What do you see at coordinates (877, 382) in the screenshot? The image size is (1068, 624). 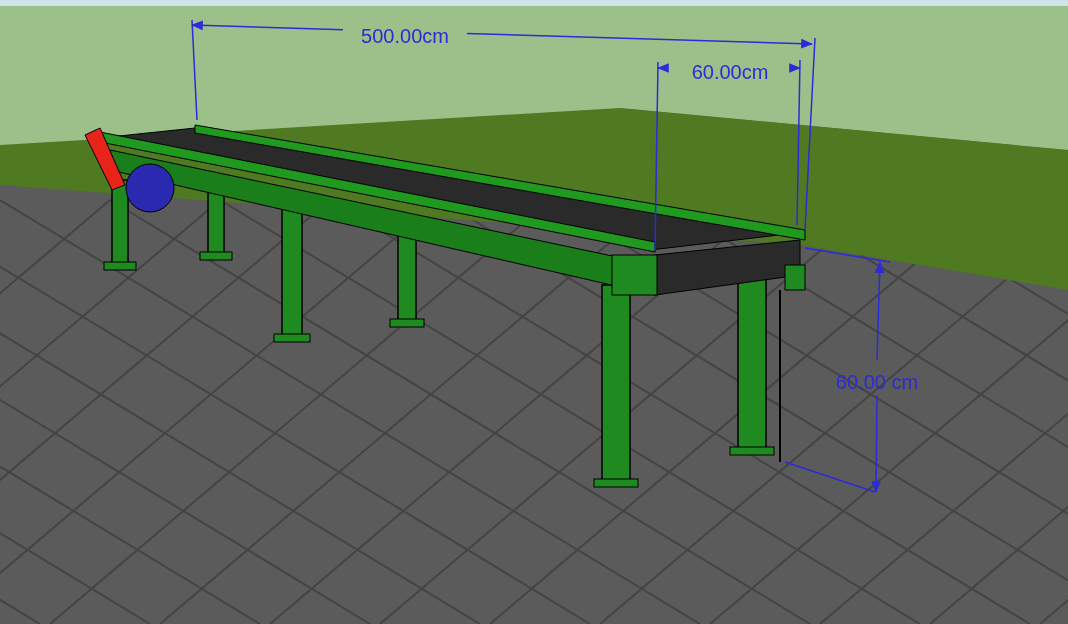 I see `dimension-label: 60.00 cm` at bounding box center [877, 382].